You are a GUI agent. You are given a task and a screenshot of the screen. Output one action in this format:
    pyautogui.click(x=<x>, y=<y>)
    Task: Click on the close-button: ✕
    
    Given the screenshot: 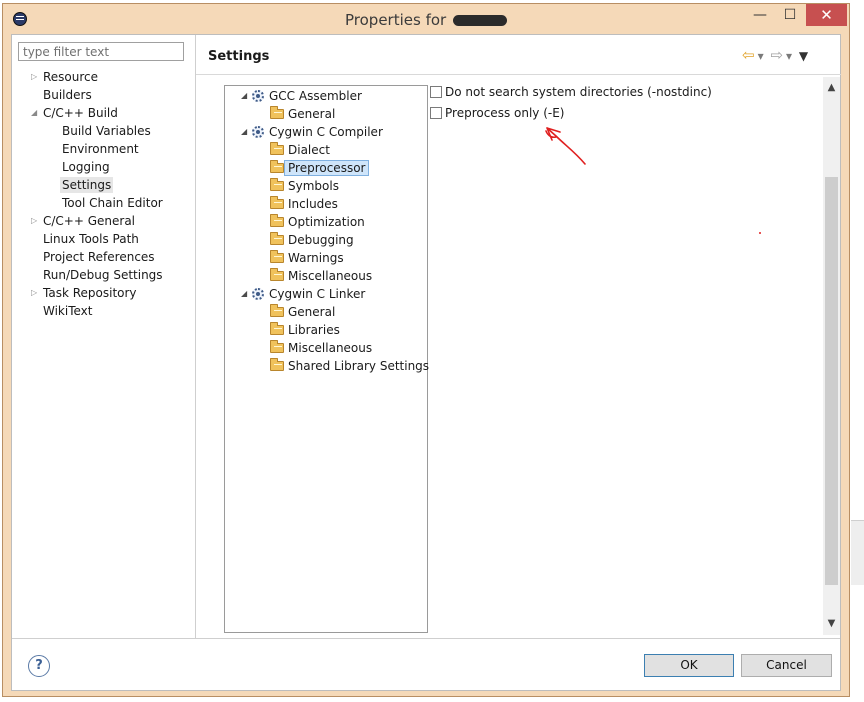 What is the action you would take?
    pyautogui.click(x=826, y=15)
    